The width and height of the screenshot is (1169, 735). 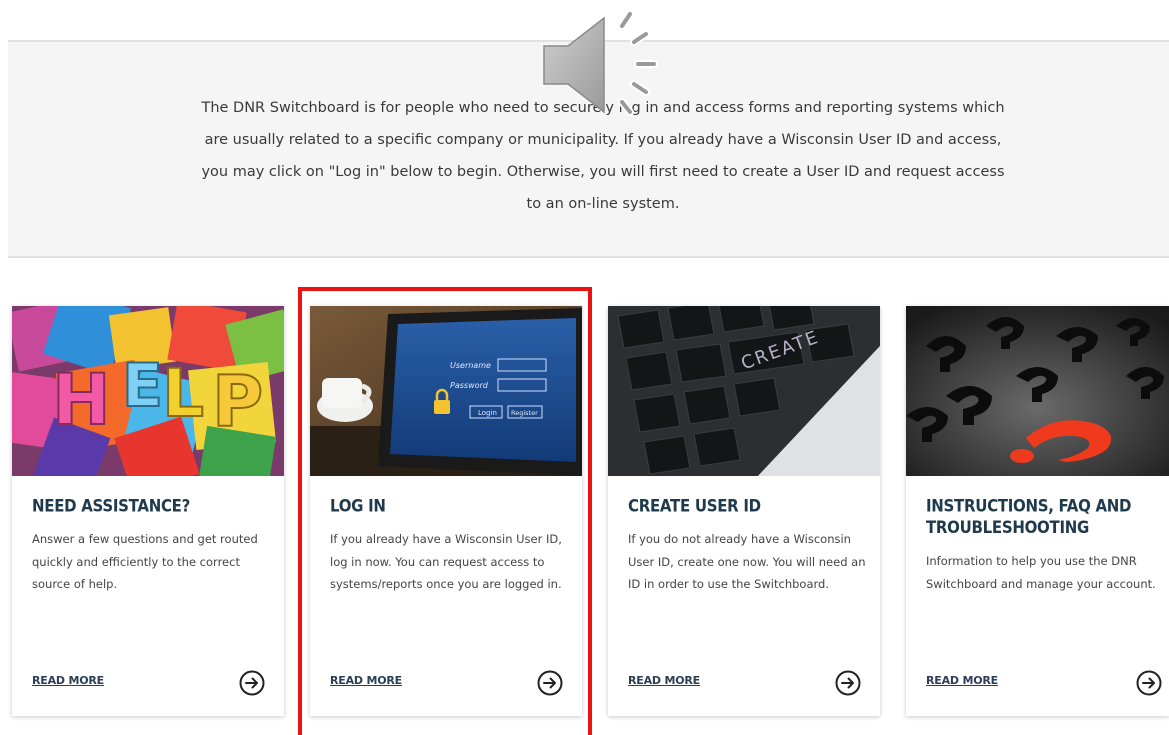 What do you see at coordinates (1029, 517) in the screenshot?
I see `card-title: Instructions, FAQ and Troubleshooting` at bounding box center [1029, 517].